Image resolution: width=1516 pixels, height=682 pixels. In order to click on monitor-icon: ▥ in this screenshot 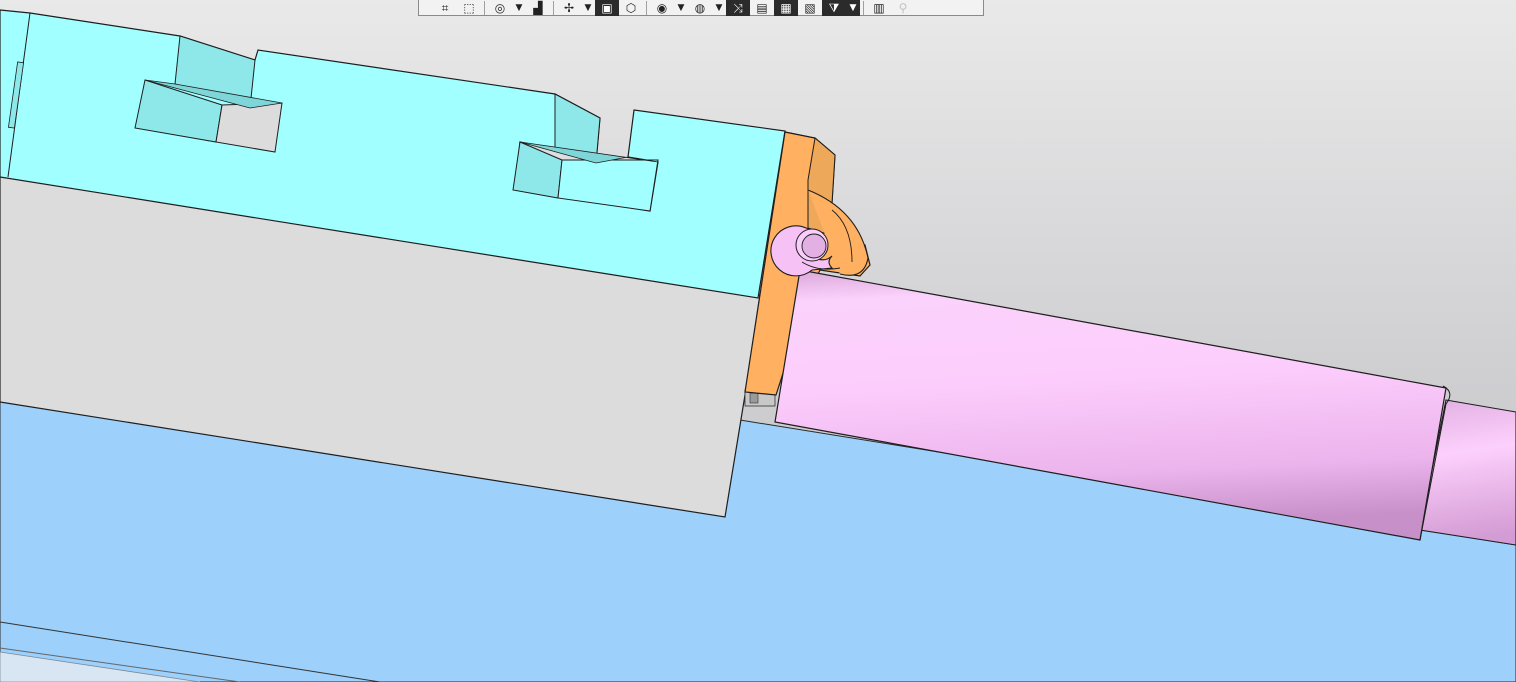, I will do `click(879, 8)`.